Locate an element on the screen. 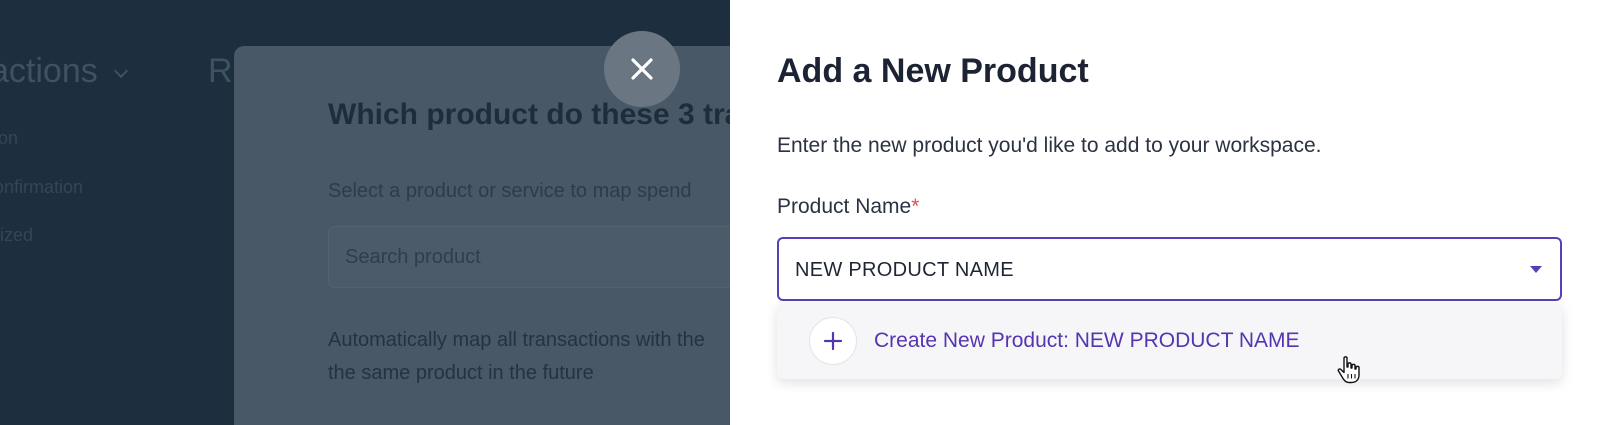  add-product-button is located at coordinates (833, 341).